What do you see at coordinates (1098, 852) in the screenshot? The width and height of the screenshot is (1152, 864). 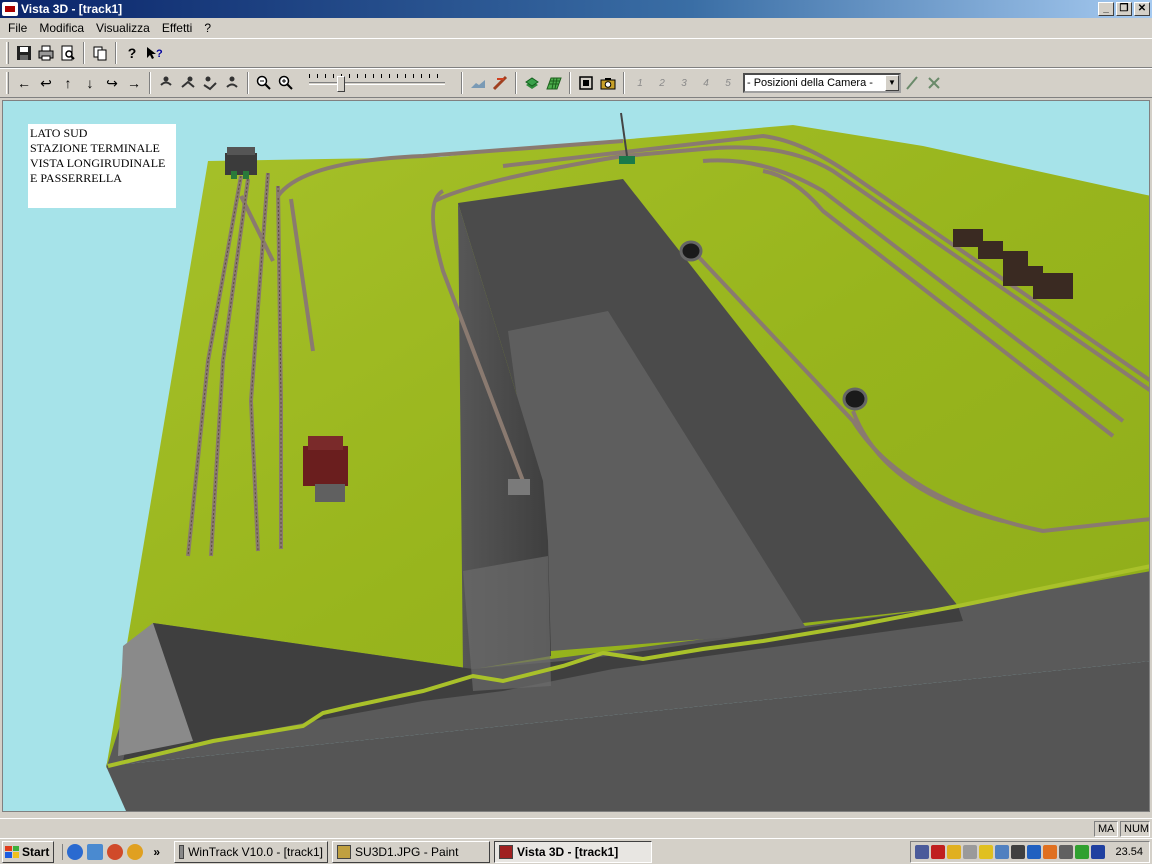 I see `display-icon` at bounding box center [1098, 852].